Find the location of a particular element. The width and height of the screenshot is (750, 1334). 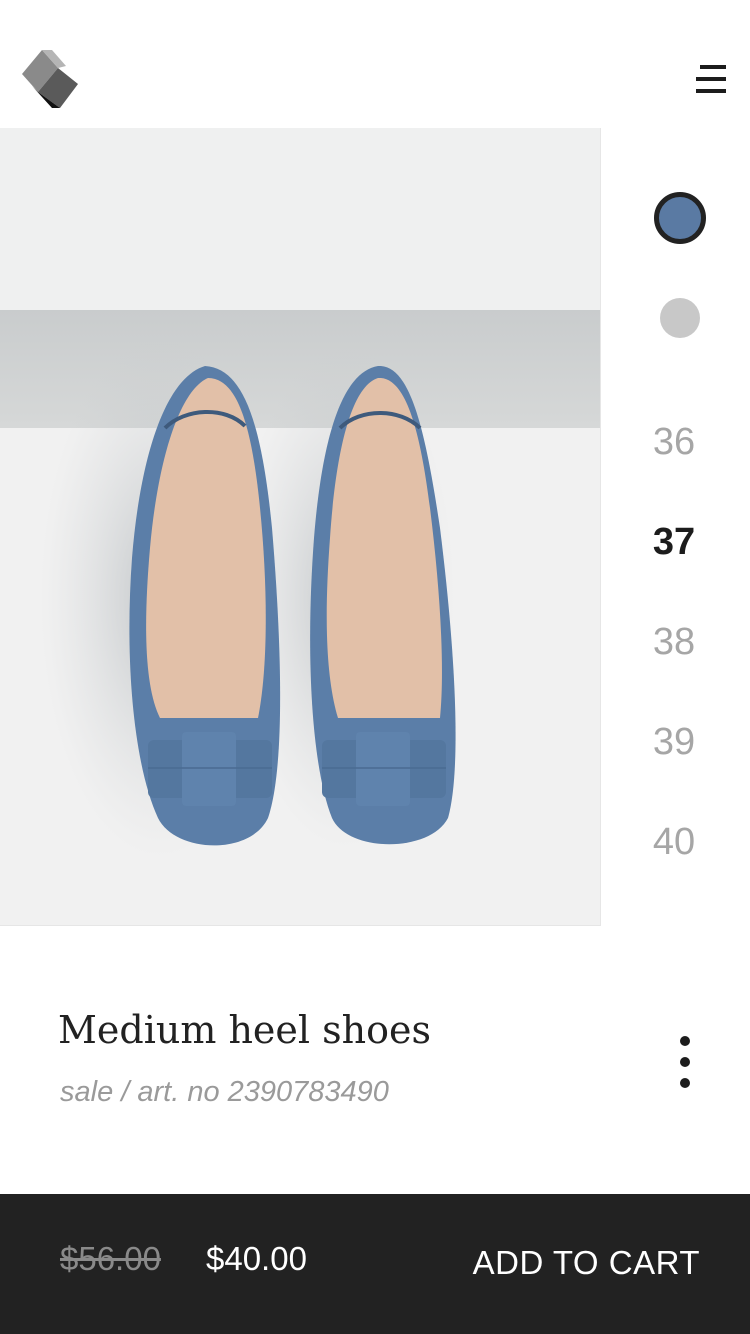

purchase-bar: $56.00 $40.00 ADD TO CART is located at coordinates (375, 1264).